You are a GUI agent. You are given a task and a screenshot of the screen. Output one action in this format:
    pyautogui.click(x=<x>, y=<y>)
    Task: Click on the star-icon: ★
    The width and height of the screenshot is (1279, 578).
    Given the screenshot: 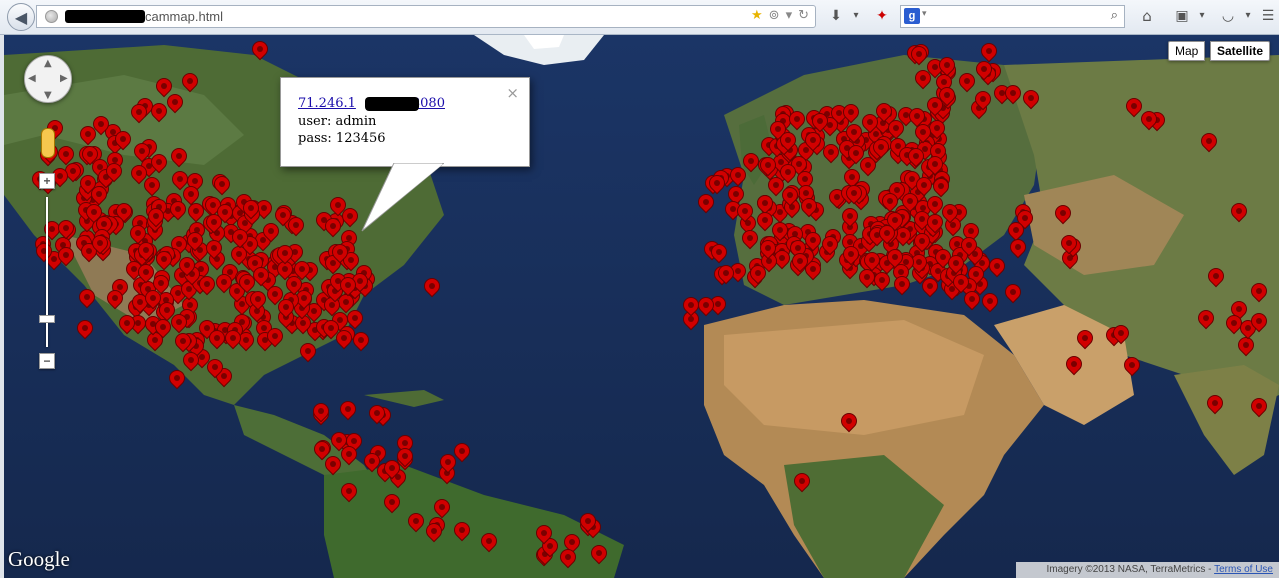 What is the action you would take?
    pyautogui.click(x=757, y=15)
    